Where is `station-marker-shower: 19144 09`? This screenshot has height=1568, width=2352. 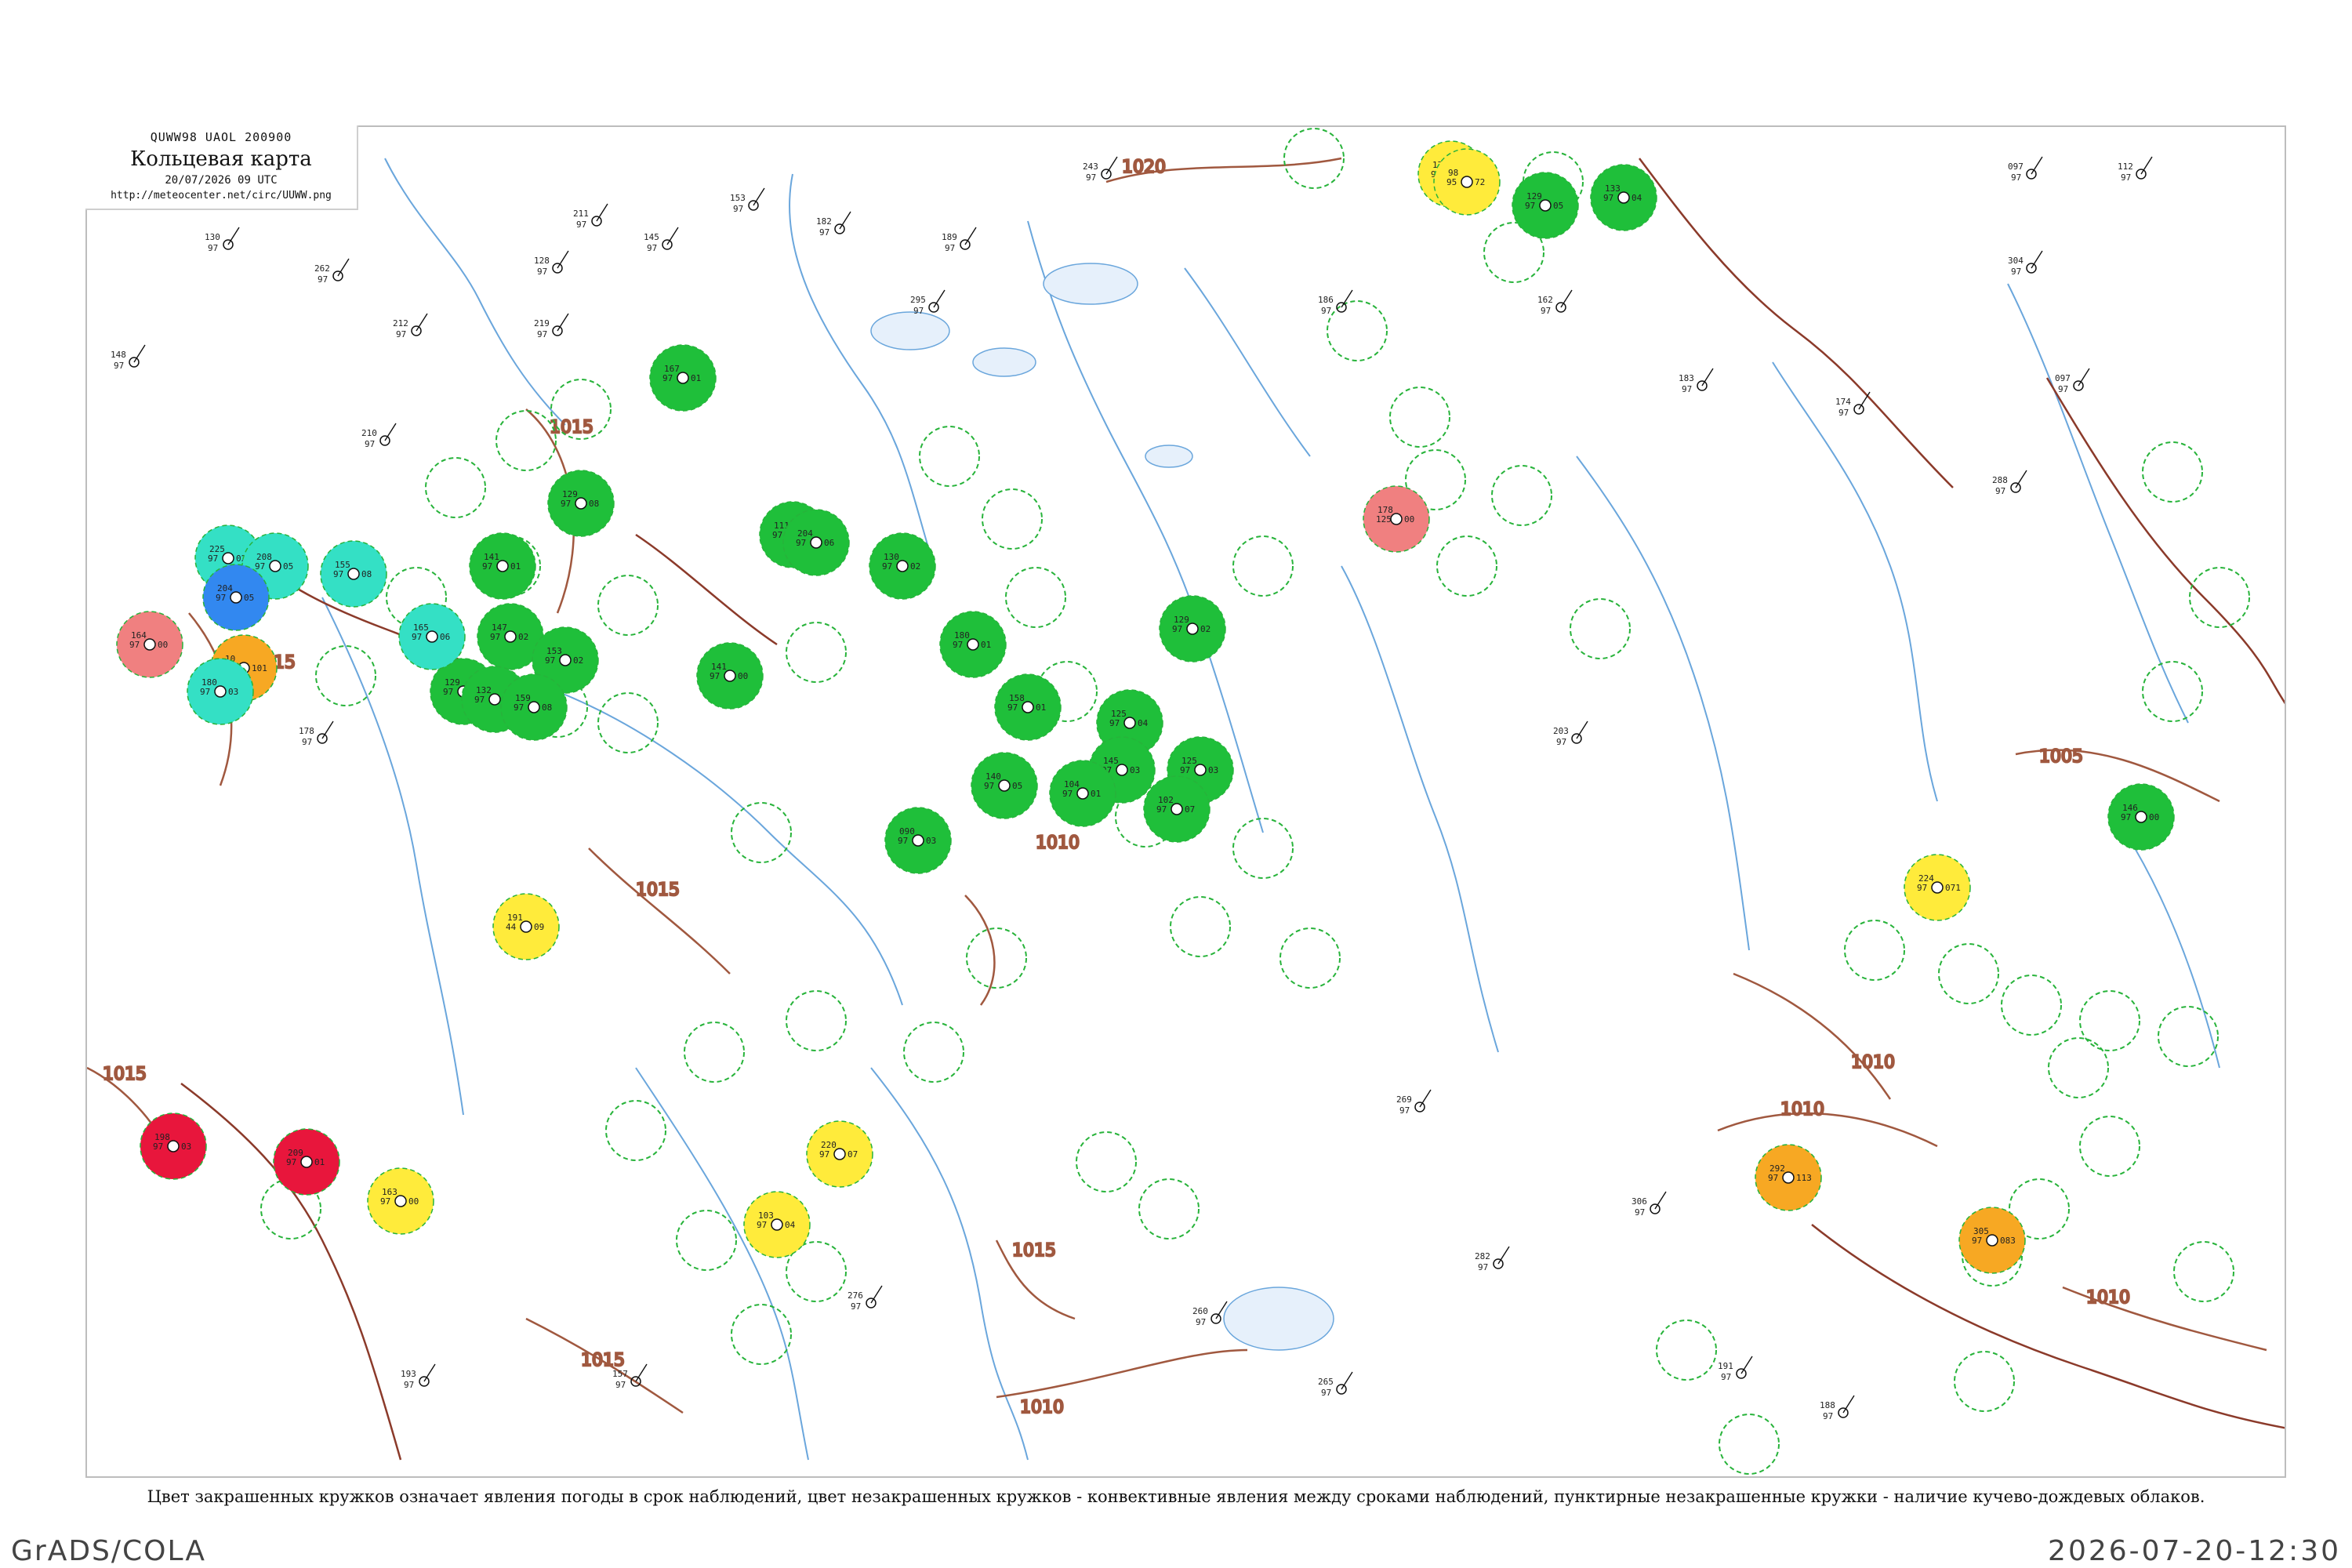 station-marker-shower: 19144 09 is located at coordinates (526, 926).